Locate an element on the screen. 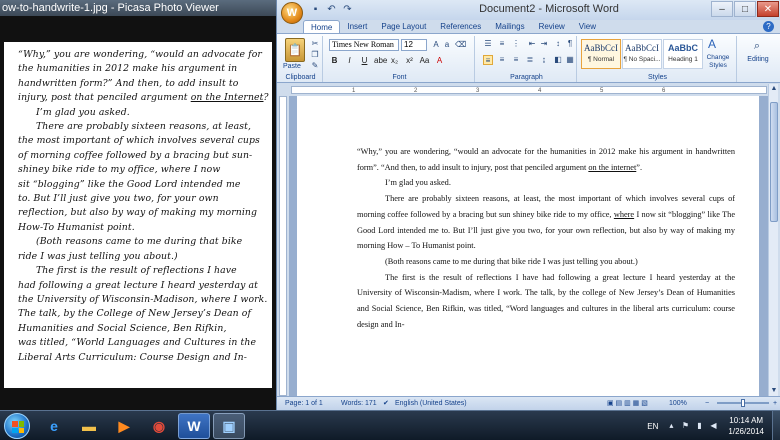  page-count: Page: 1 of 1 is located at coordinates (304, 404).